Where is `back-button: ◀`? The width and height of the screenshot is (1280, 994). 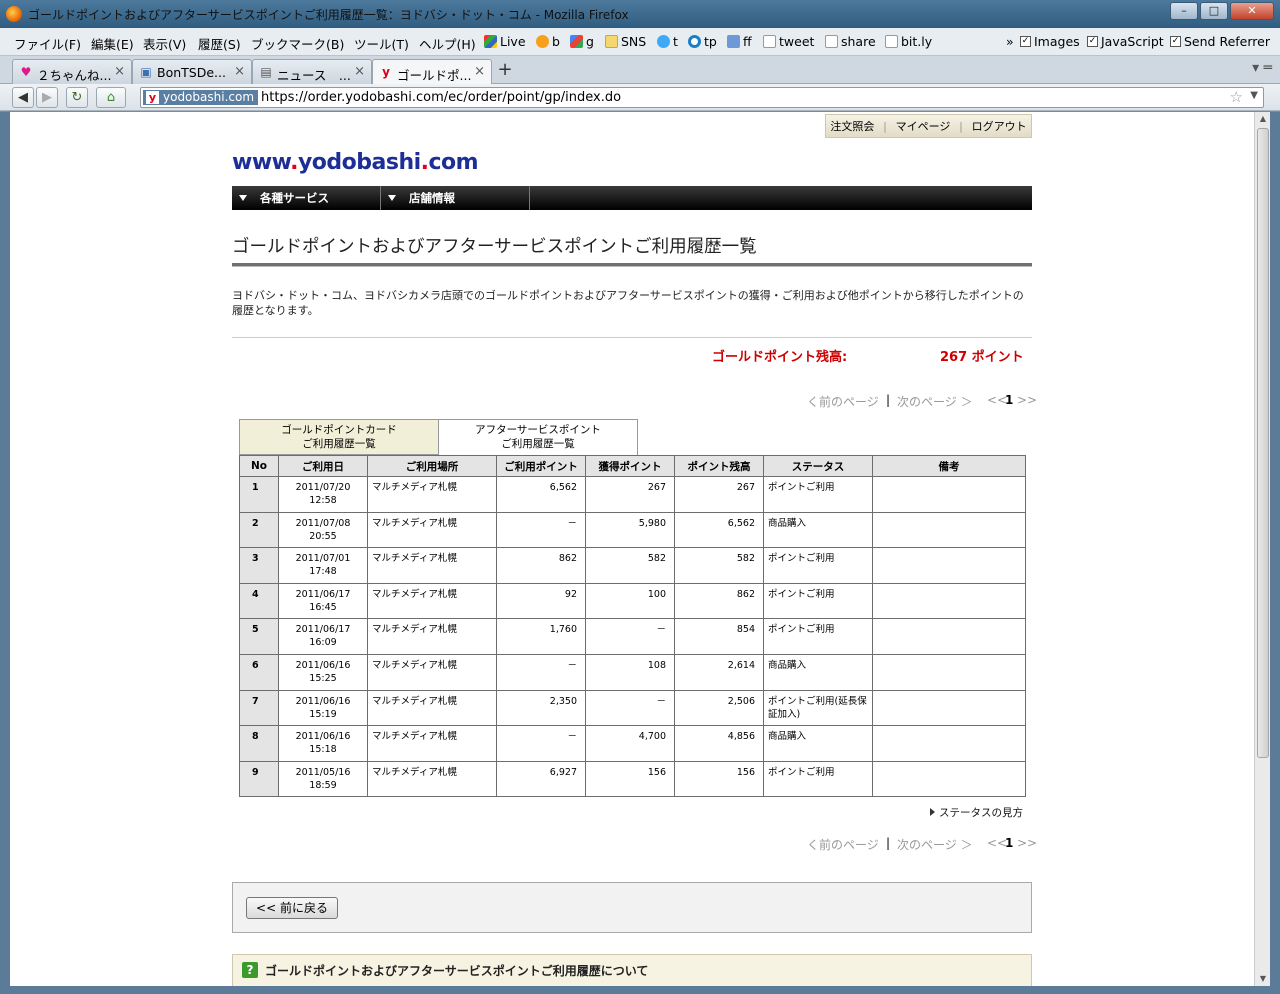 back-button: ◀ is located at coordinates (23, 97).